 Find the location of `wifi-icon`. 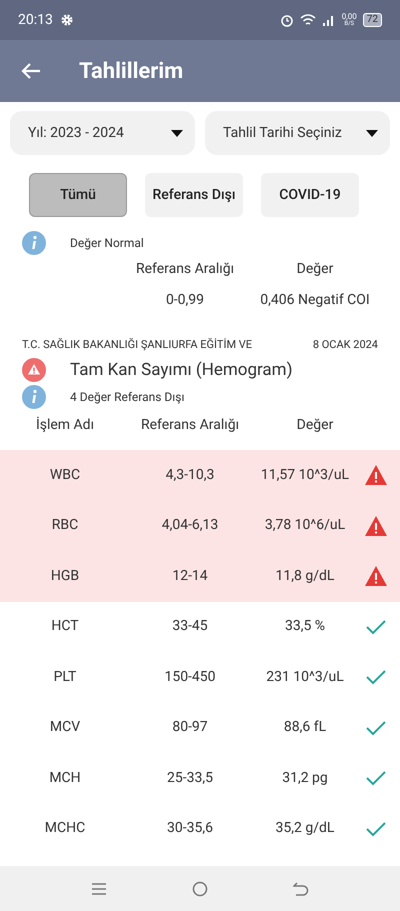

wifi-icon is located at coordinates (308, 20).